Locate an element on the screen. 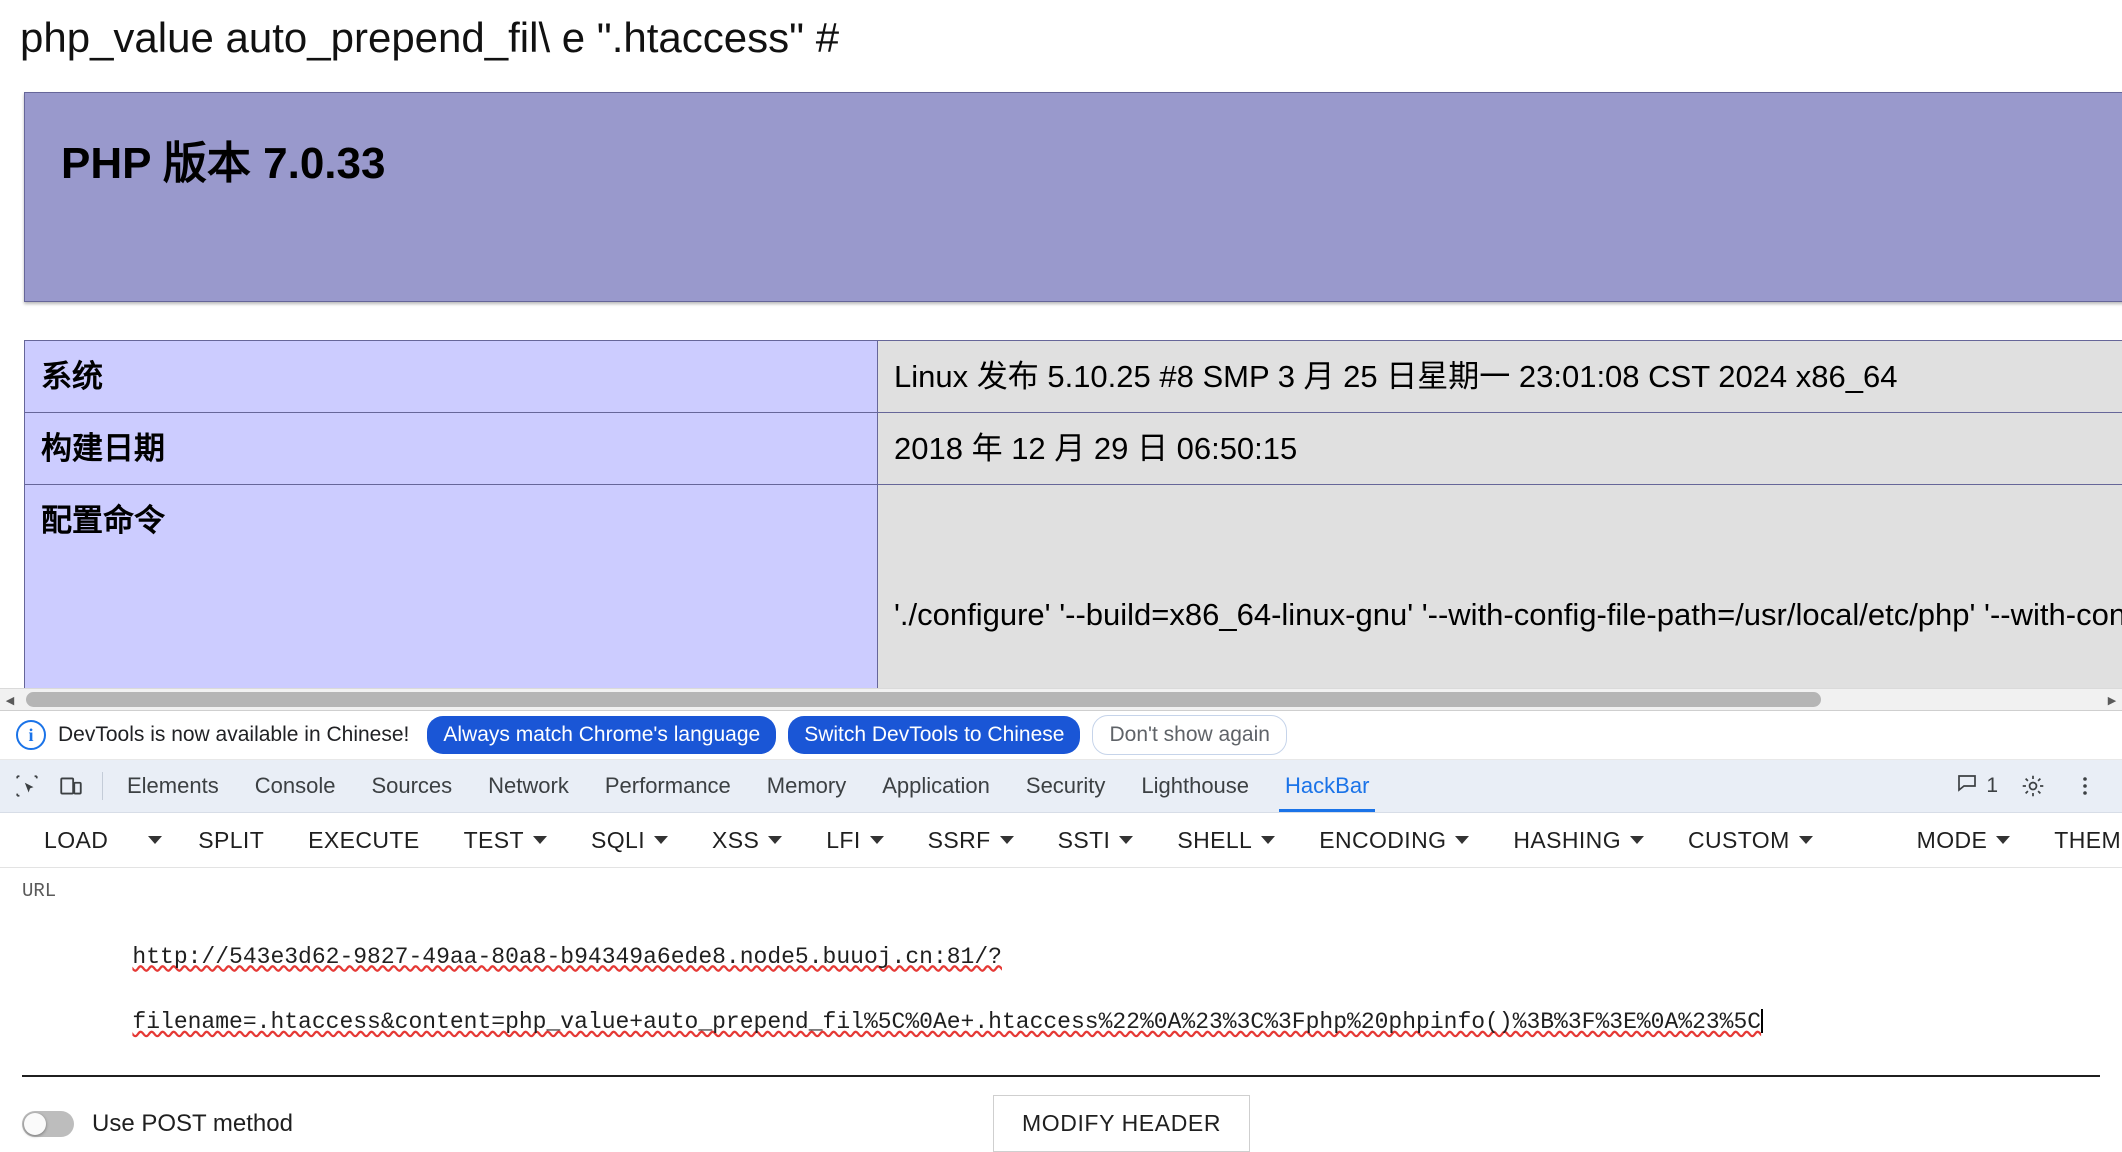  hackbar-ssrf-label: SSRF is located at coordinates (959, 840).